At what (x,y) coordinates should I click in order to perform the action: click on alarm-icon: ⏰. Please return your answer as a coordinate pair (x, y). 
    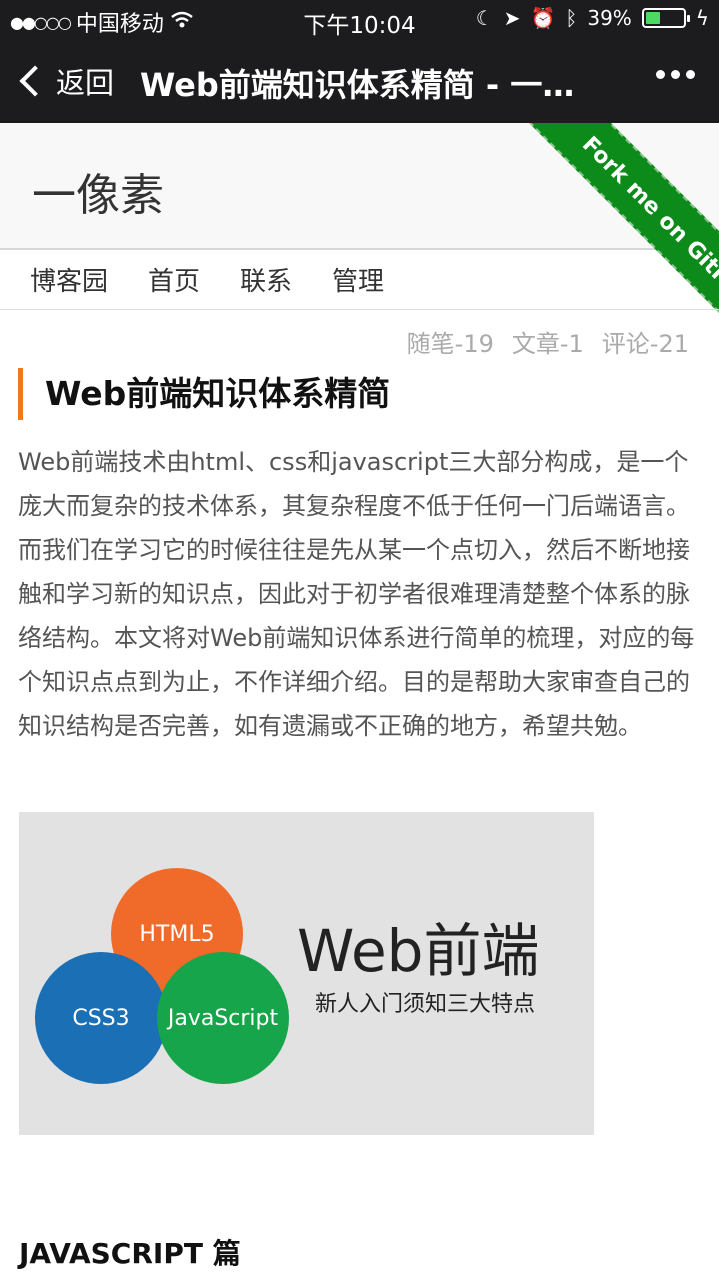
    Looking at the image, I should click on (543, 18).